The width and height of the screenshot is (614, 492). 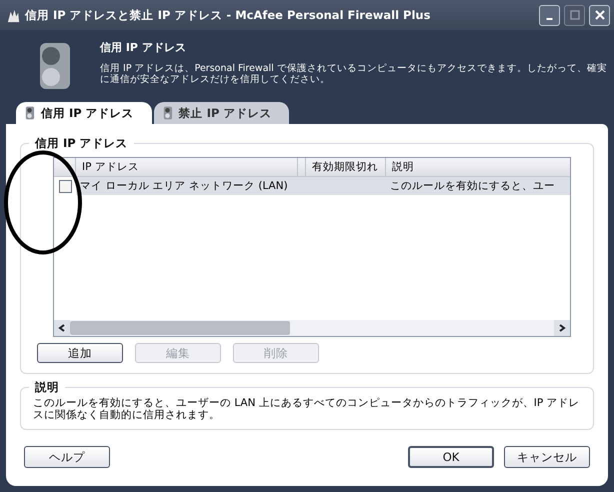 I want to click on header-description: 信用 IP アドレスは、Personal Firewall で保護されているコンピュータにもアクセスできます。したがって、確実に通信が安全なアドレスだけを信用してください。, so click(x=354, y=74).